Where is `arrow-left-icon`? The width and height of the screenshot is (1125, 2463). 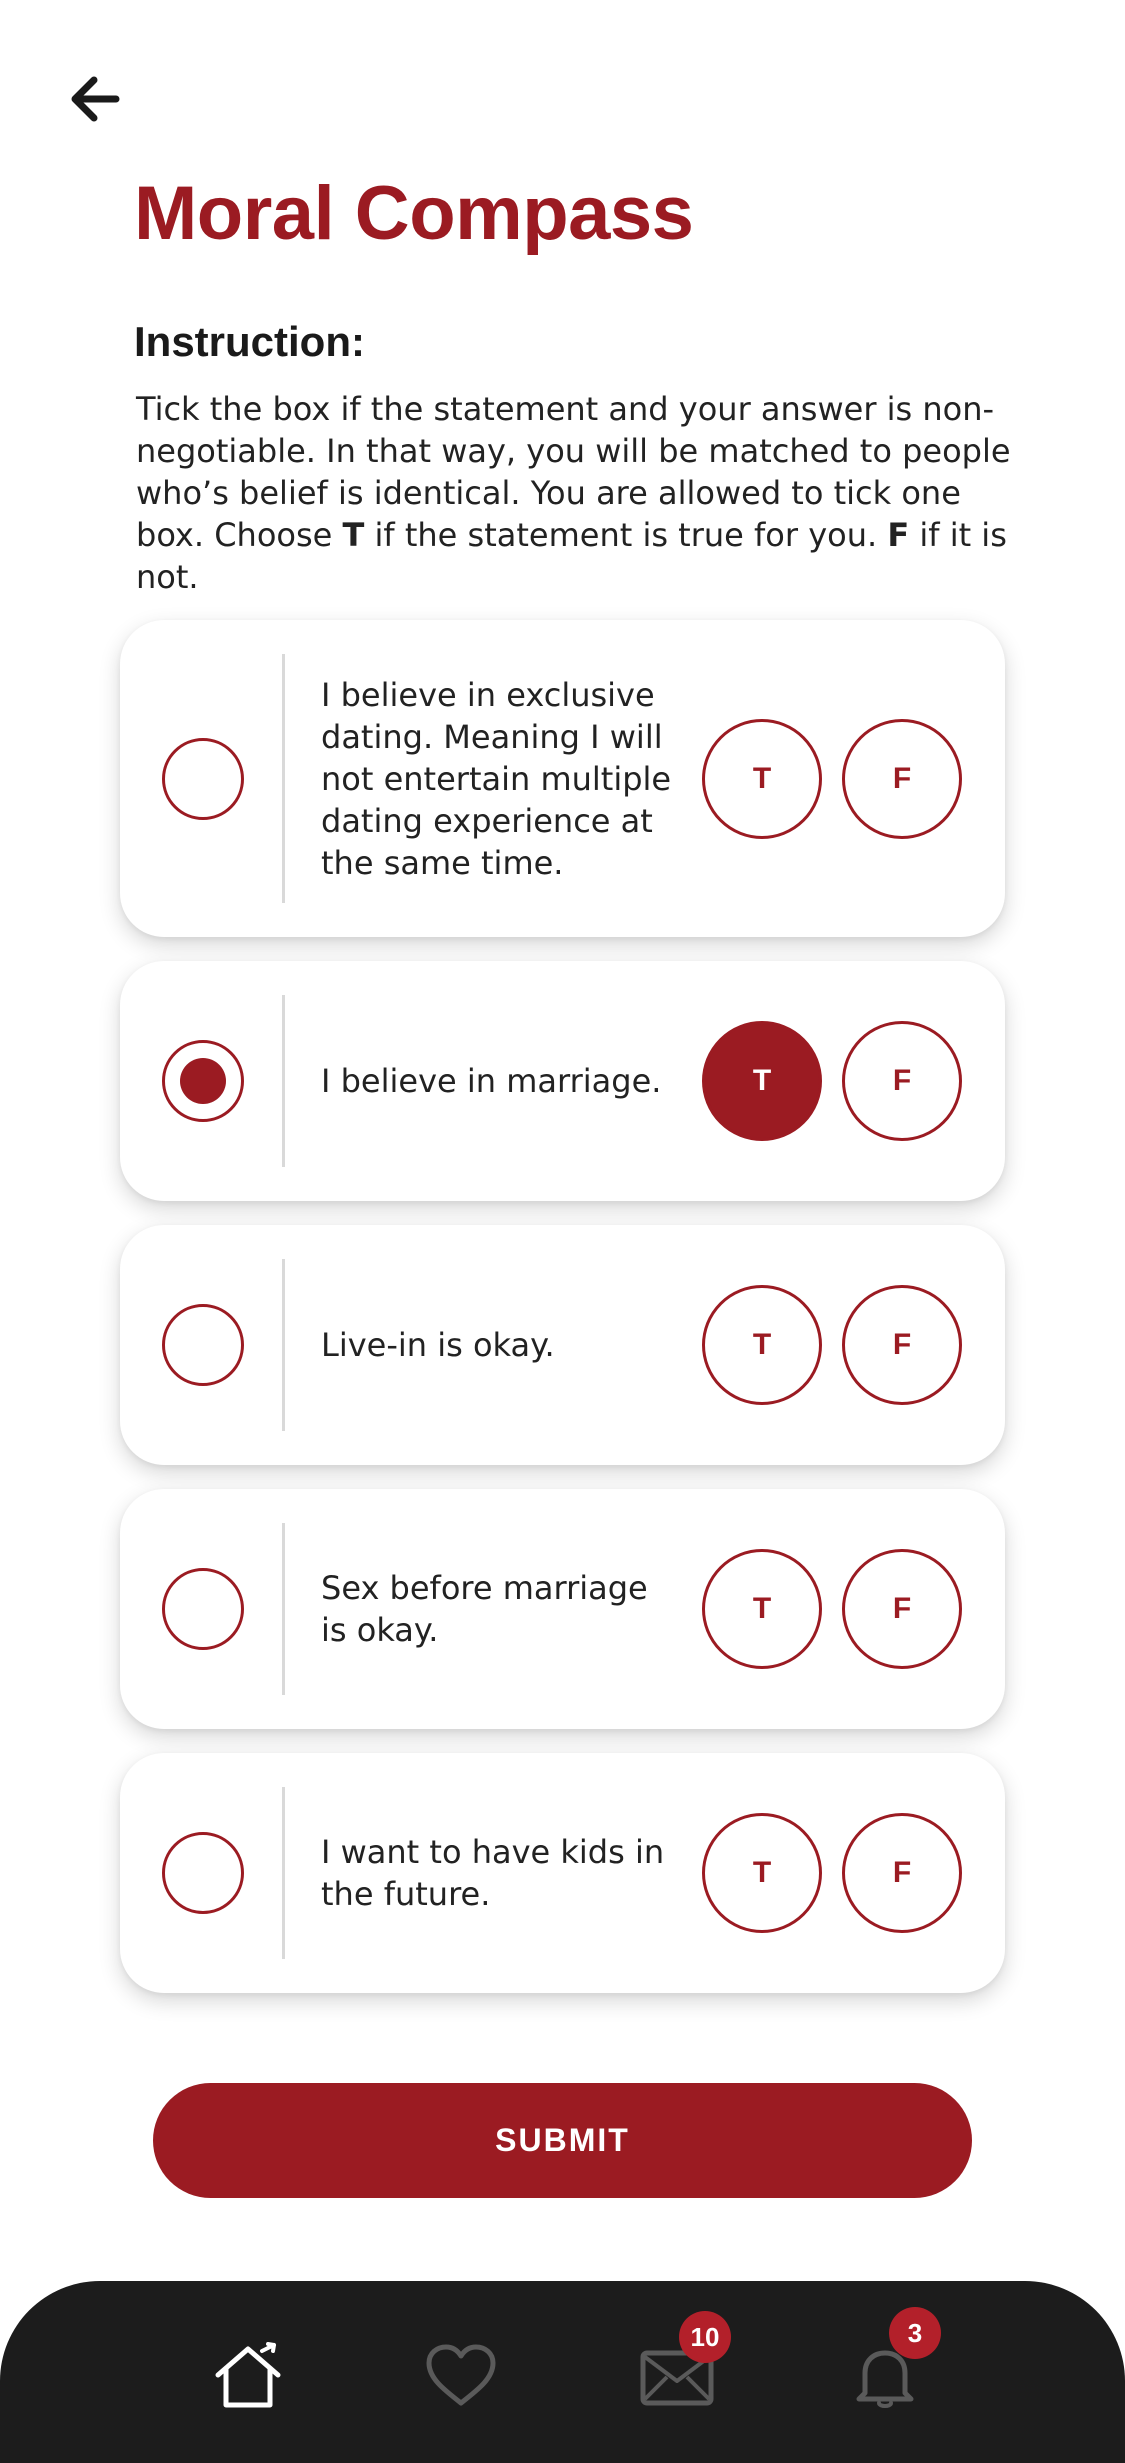
arrow-left-icon is located at coordinates (95, 99).